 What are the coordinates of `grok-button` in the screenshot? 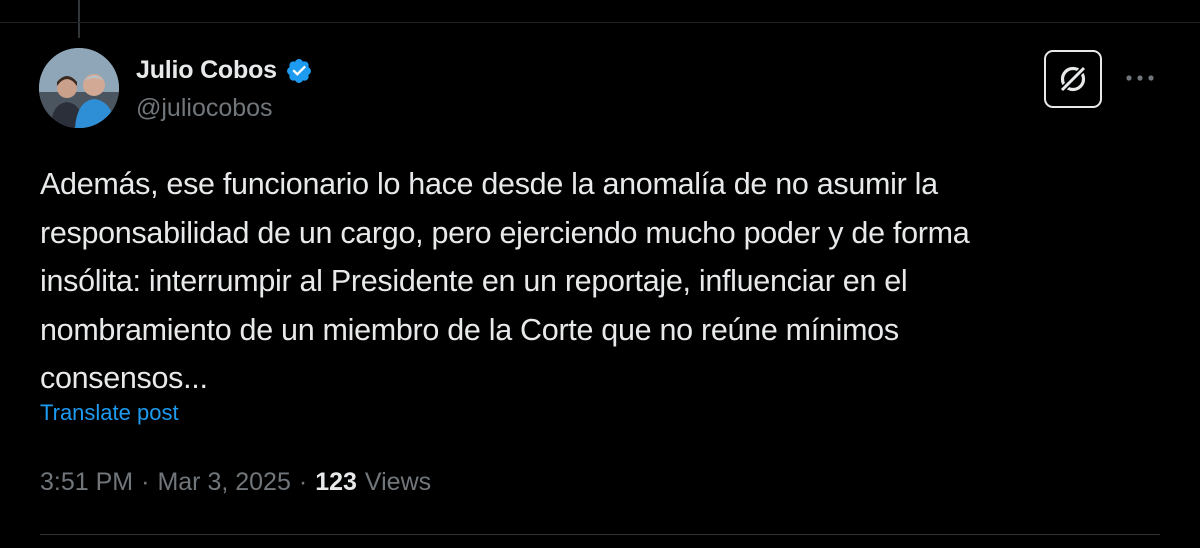 It's located at (1073, 79).